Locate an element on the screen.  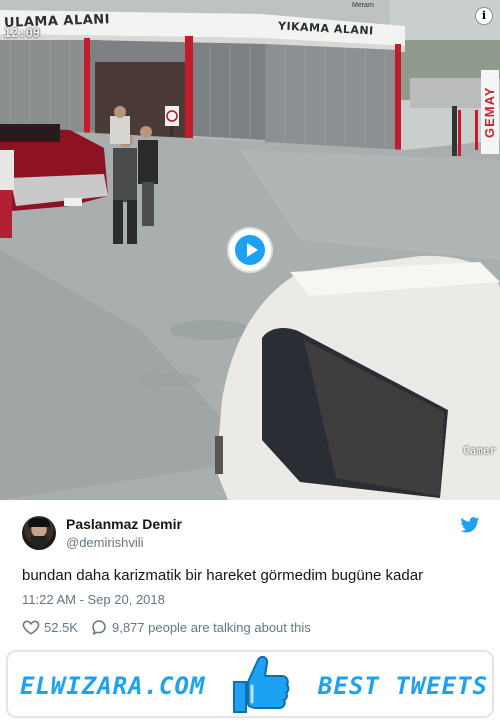
info-icon: i is located at coordinates (484, 16).